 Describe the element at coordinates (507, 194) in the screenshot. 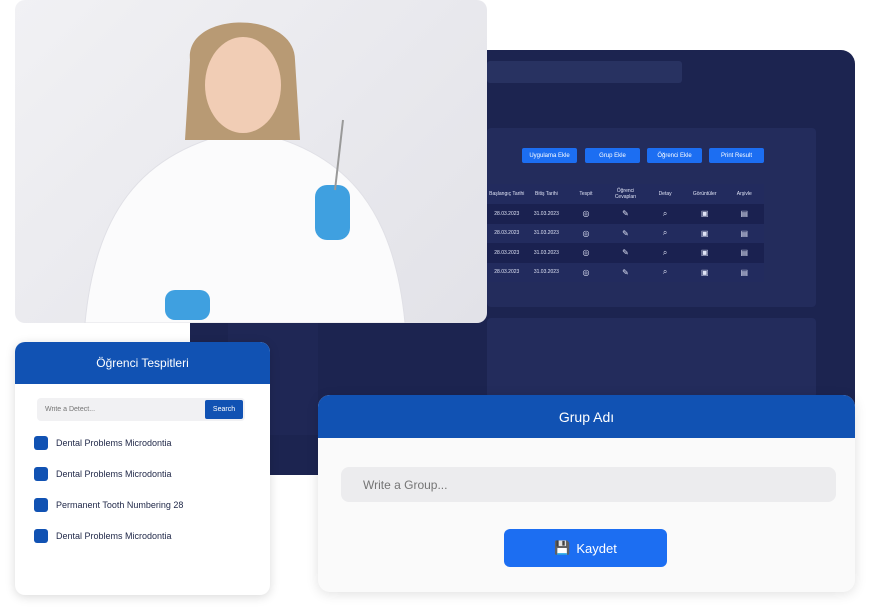

I see `col-start-date: Başlangıç Tarihi` at that location.